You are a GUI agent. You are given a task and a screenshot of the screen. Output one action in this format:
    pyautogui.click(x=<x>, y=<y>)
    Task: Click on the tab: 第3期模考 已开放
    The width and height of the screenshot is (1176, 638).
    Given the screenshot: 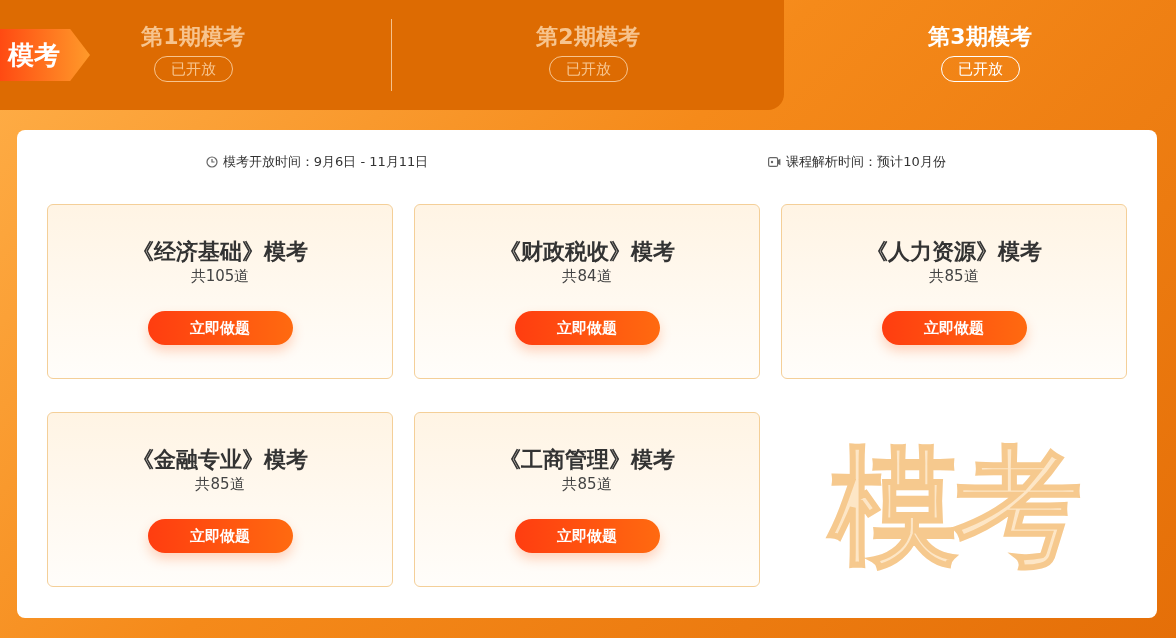 What is the action you would take?
    pyautogui.click(x=980, y=55)
    